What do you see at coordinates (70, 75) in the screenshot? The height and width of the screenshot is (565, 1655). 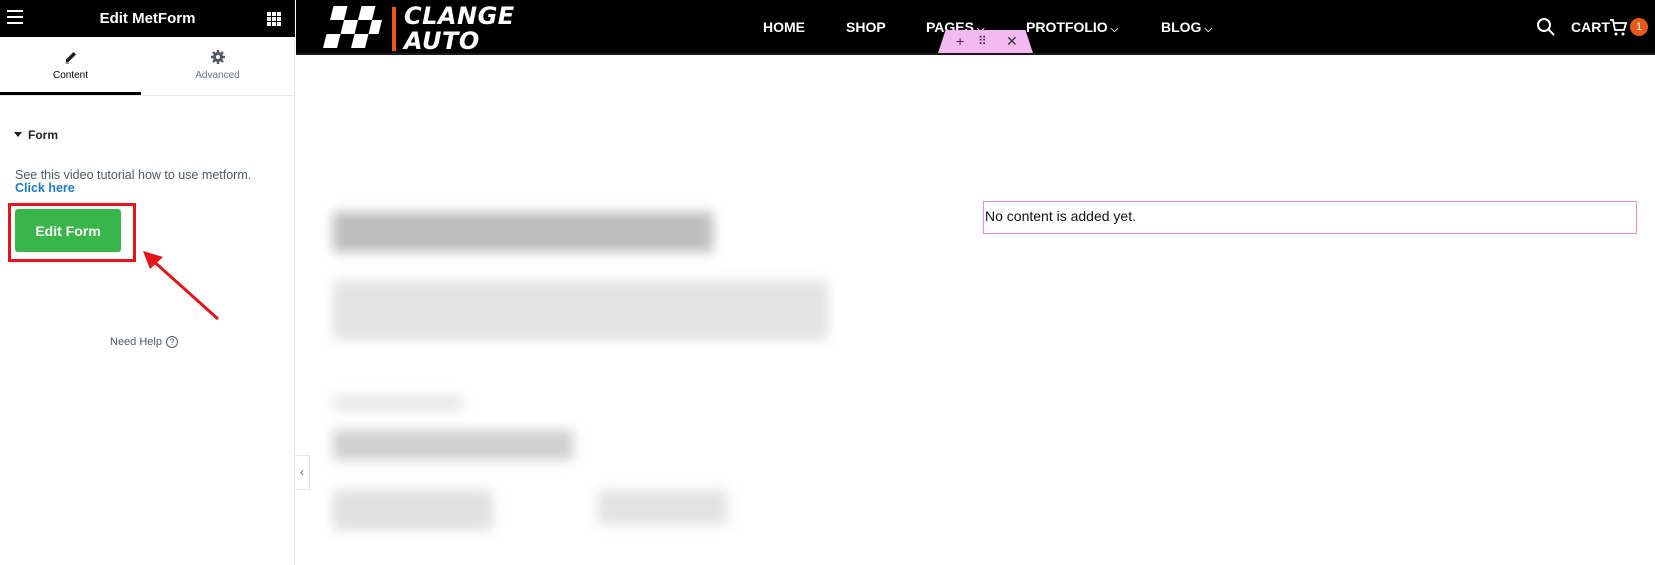 I see `tab-content-label: Content` at bounding box center [70, 75].